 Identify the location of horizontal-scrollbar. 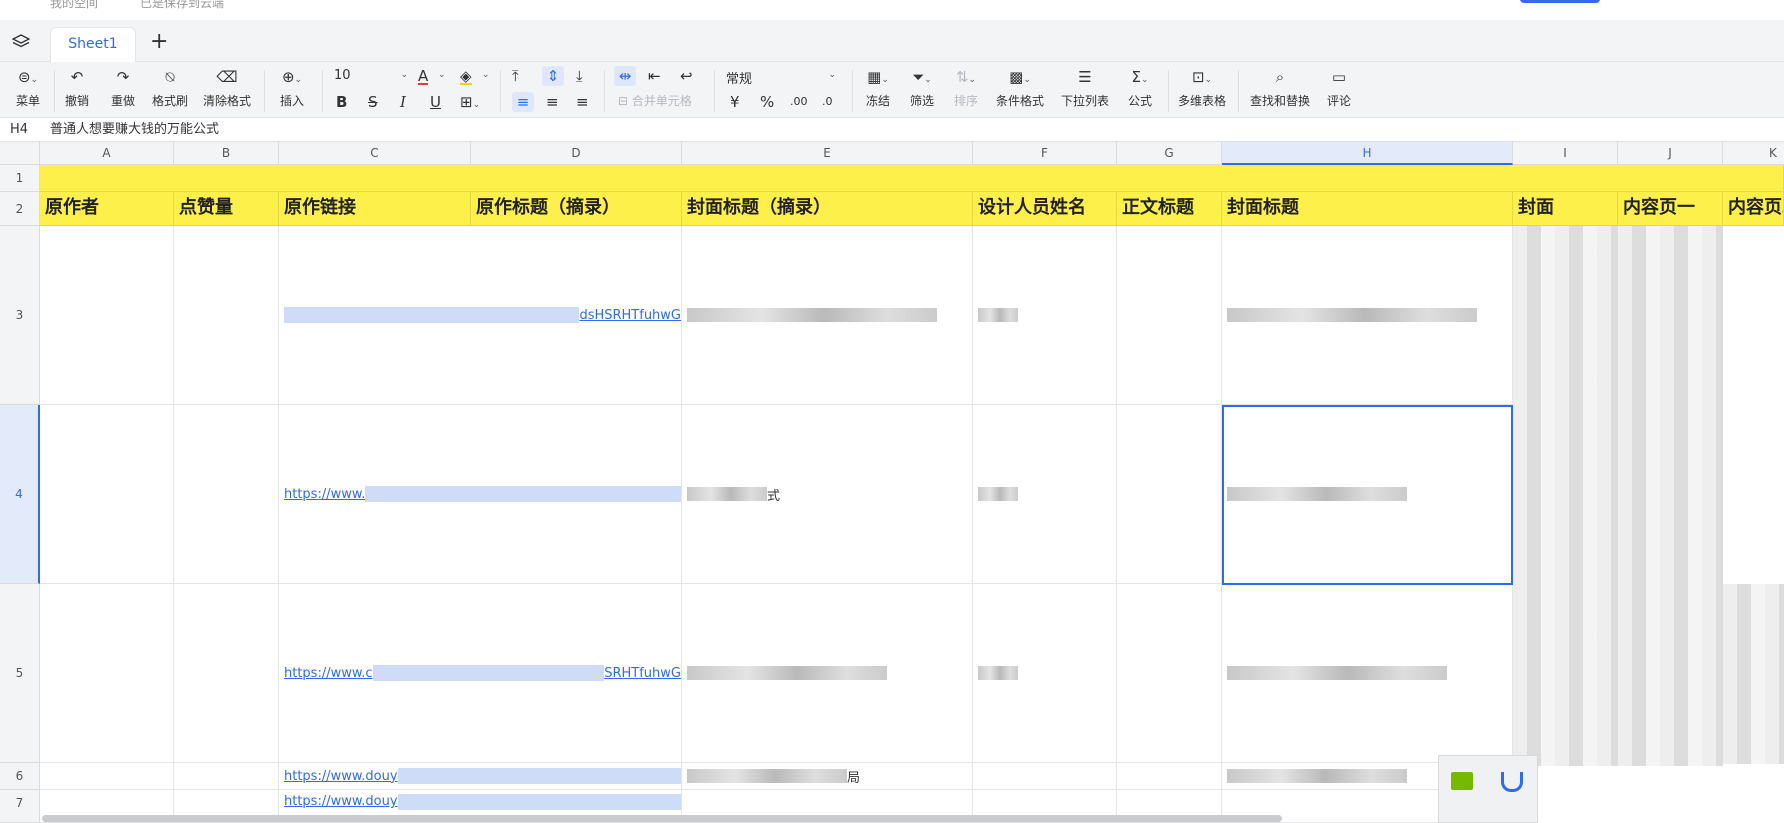
(662, 818).